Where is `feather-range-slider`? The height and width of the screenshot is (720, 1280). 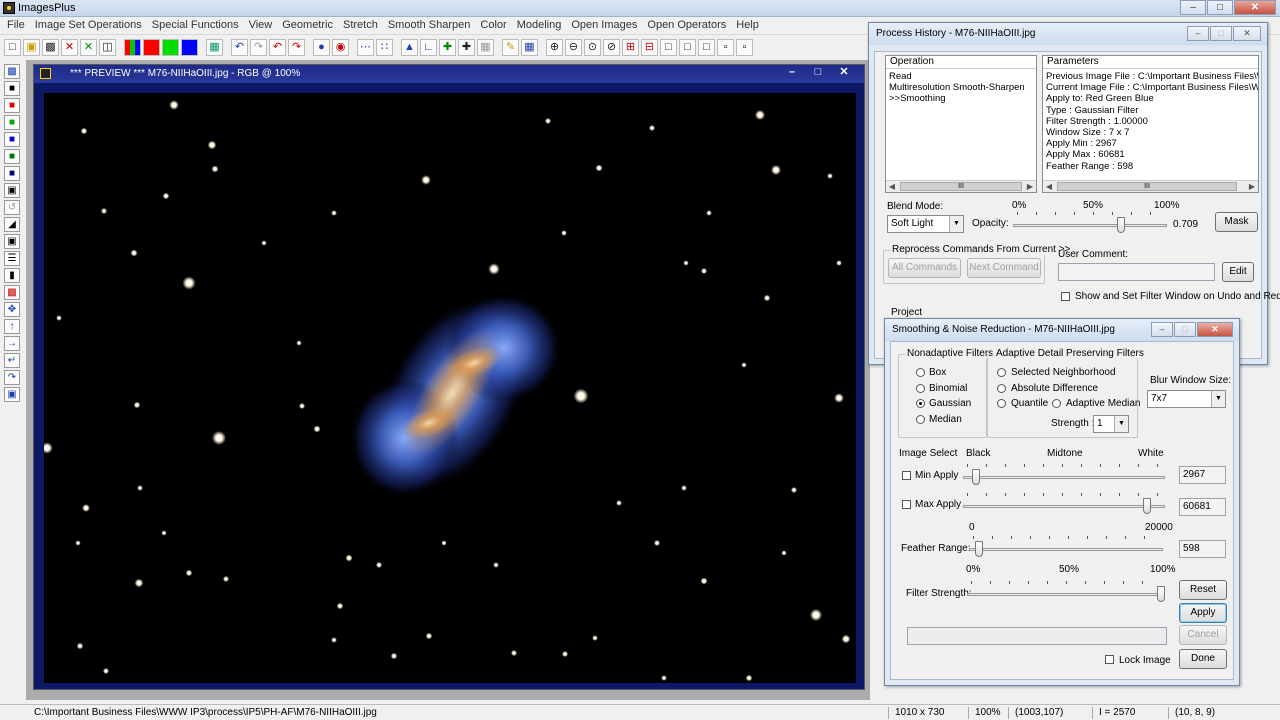 feather-range-slider is located at coordinates (1066, 547).